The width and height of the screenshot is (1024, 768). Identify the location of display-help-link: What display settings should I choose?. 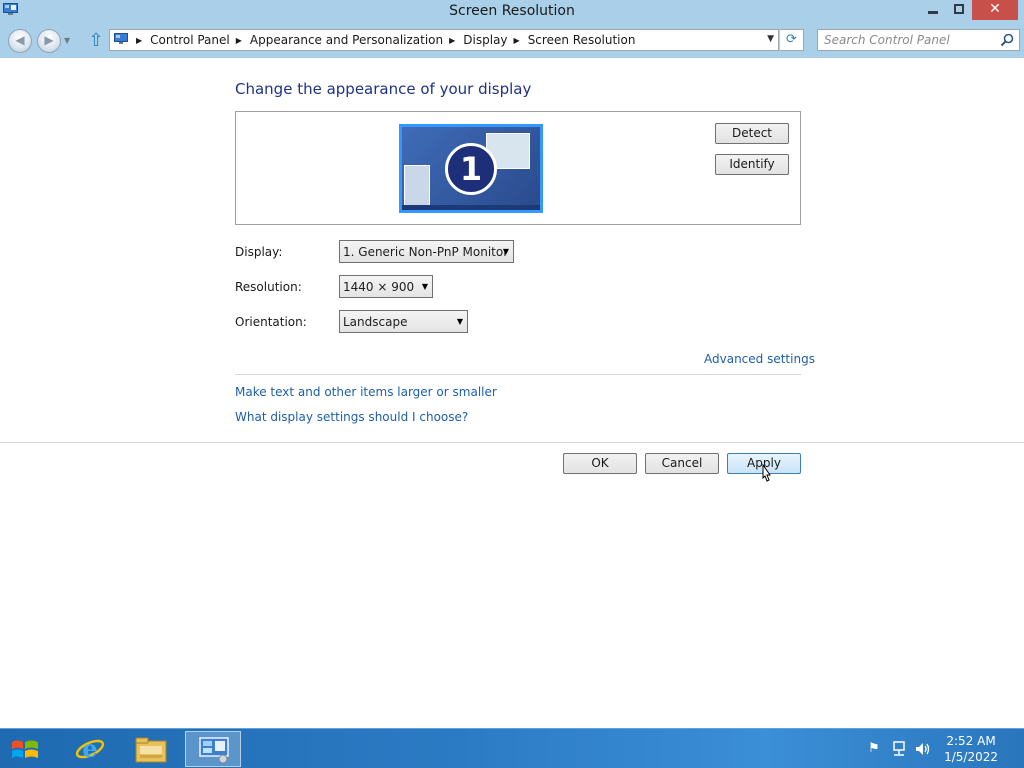
(351, 417).